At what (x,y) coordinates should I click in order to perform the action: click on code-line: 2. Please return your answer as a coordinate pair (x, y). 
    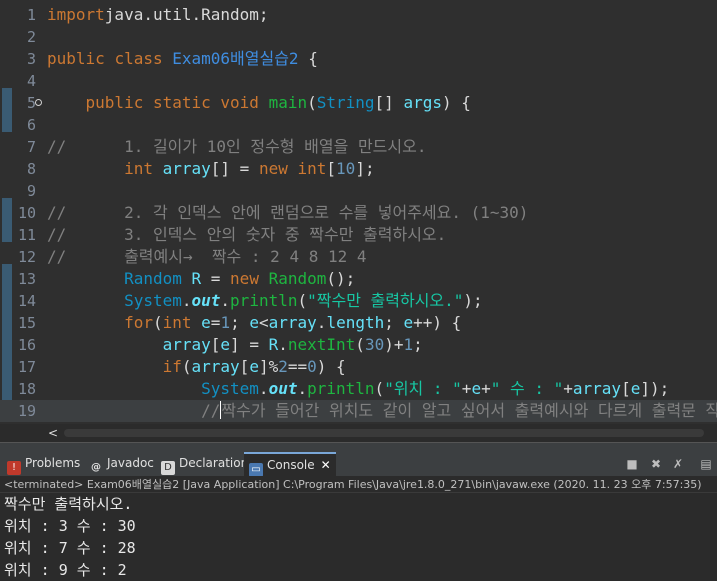
    Looking at the image, I should click on (358, 37).